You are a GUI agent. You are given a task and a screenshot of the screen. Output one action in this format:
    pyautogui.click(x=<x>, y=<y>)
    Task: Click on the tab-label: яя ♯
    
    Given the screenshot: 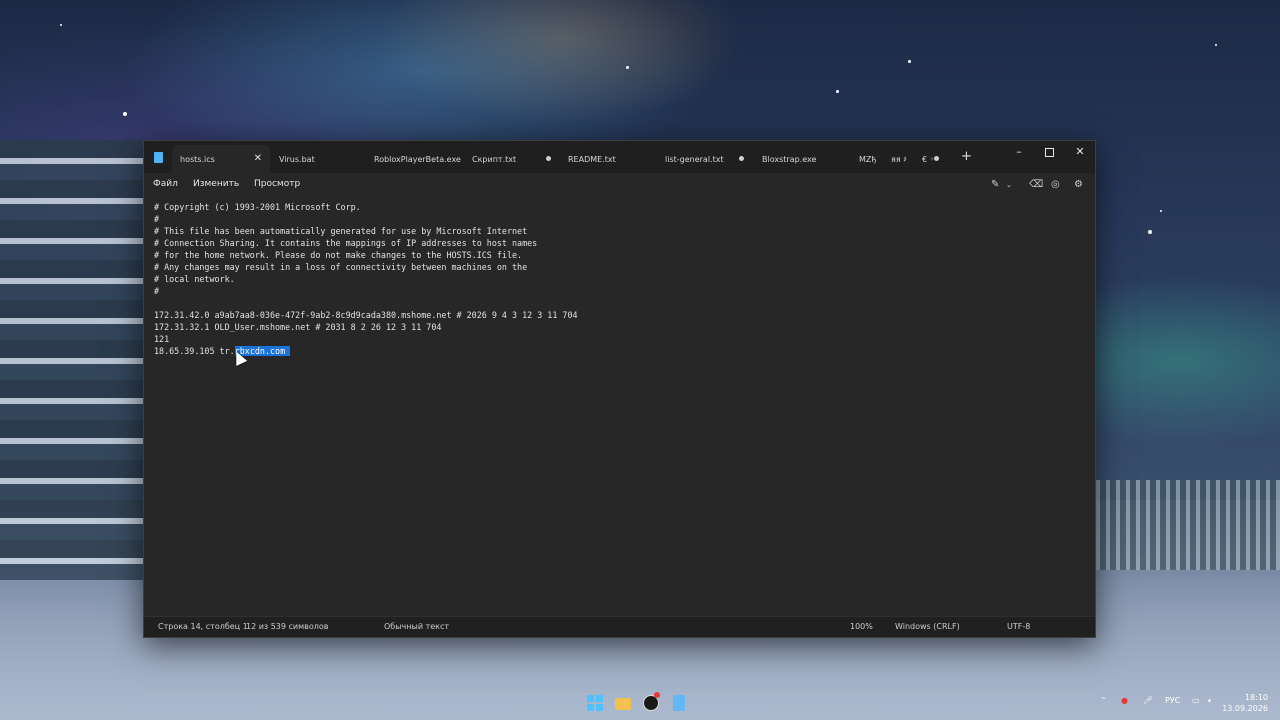 What is the action you would take?
    pyautogui.click(x=899, y=159)
    